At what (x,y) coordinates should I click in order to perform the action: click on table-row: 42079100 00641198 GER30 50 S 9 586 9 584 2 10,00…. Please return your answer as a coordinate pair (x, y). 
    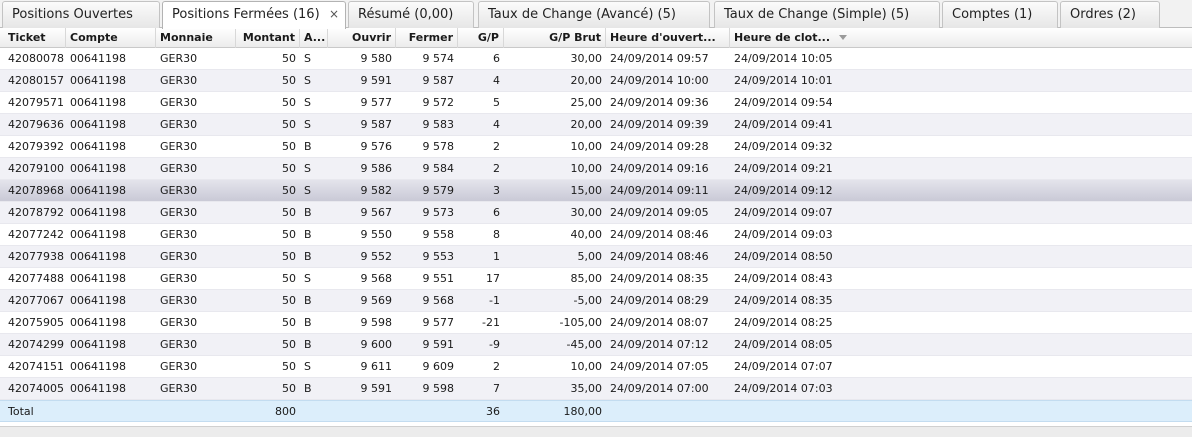
    Looking at the image, I should click on (596, 169).